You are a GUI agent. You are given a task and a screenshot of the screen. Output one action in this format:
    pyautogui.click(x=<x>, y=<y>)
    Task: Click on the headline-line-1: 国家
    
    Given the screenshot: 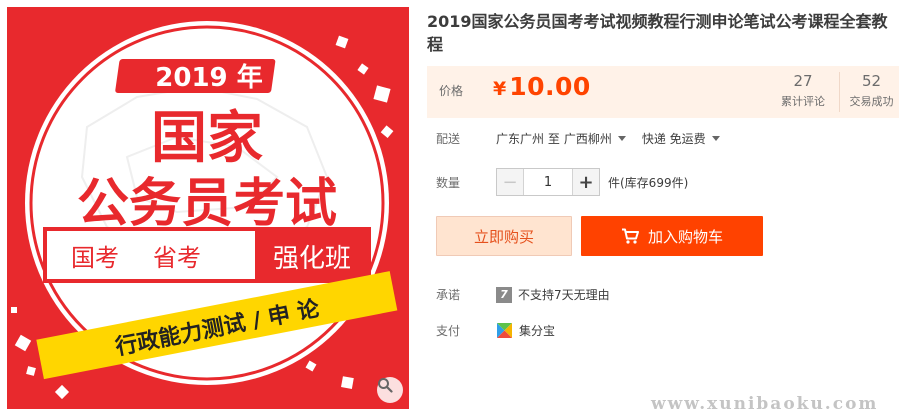 What is the action you would take?
    pyautogui.click(x=207, y=138)
    